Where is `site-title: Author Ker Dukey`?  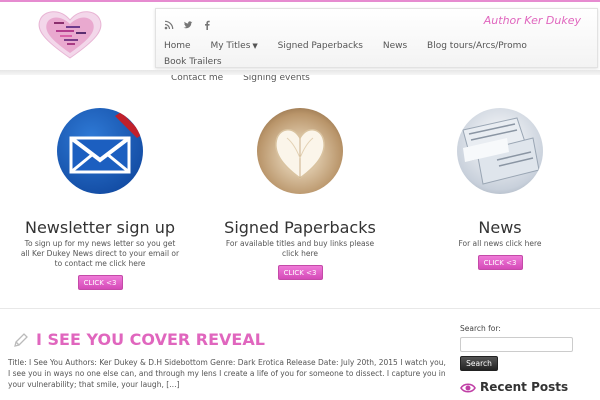 site-title: Author Ker Dukey is located at coordinates (532, 20).